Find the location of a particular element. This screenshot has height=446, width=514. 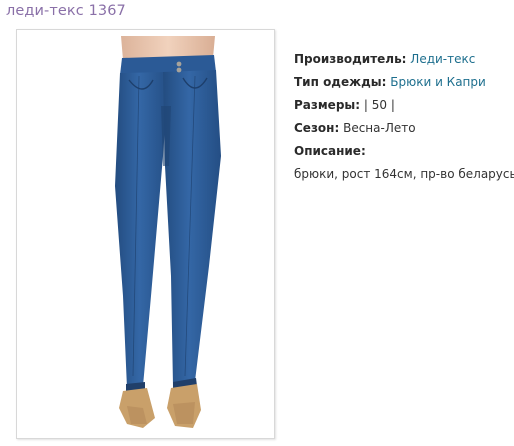

manufacturer-link: Леди-текс is located at coordinates (442, 59).